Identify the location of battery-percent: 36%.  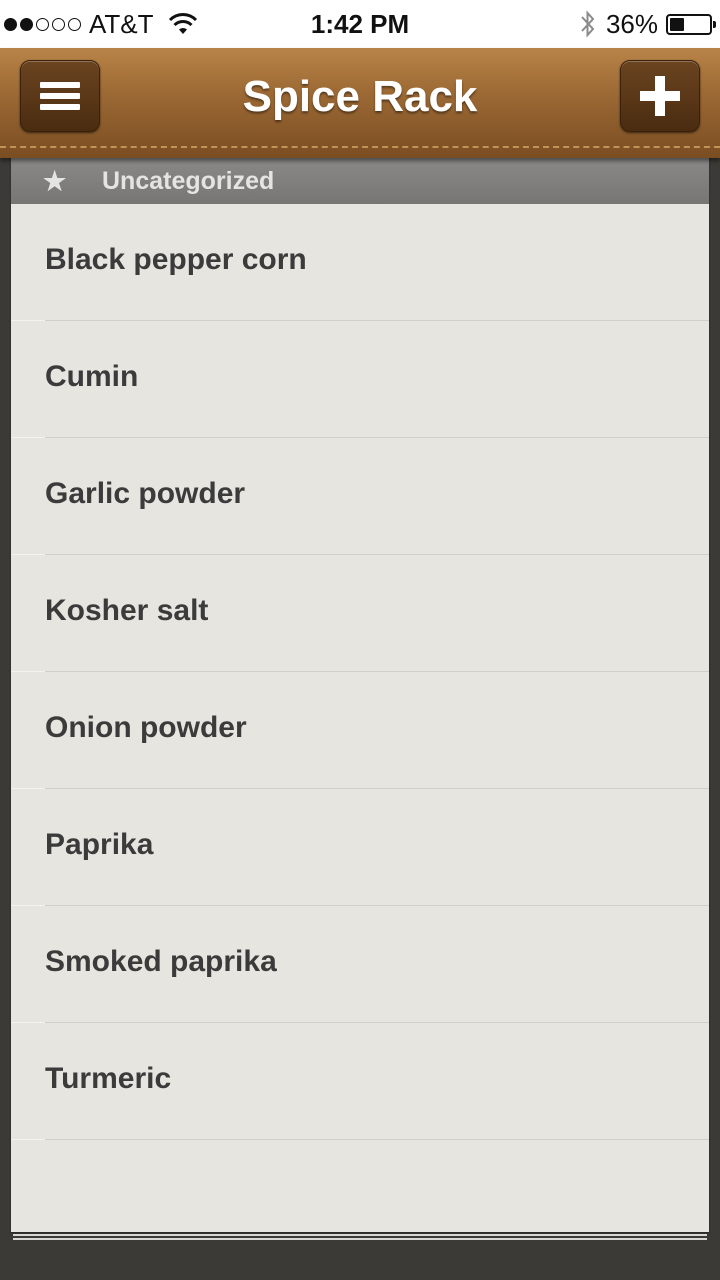
(631, 23).